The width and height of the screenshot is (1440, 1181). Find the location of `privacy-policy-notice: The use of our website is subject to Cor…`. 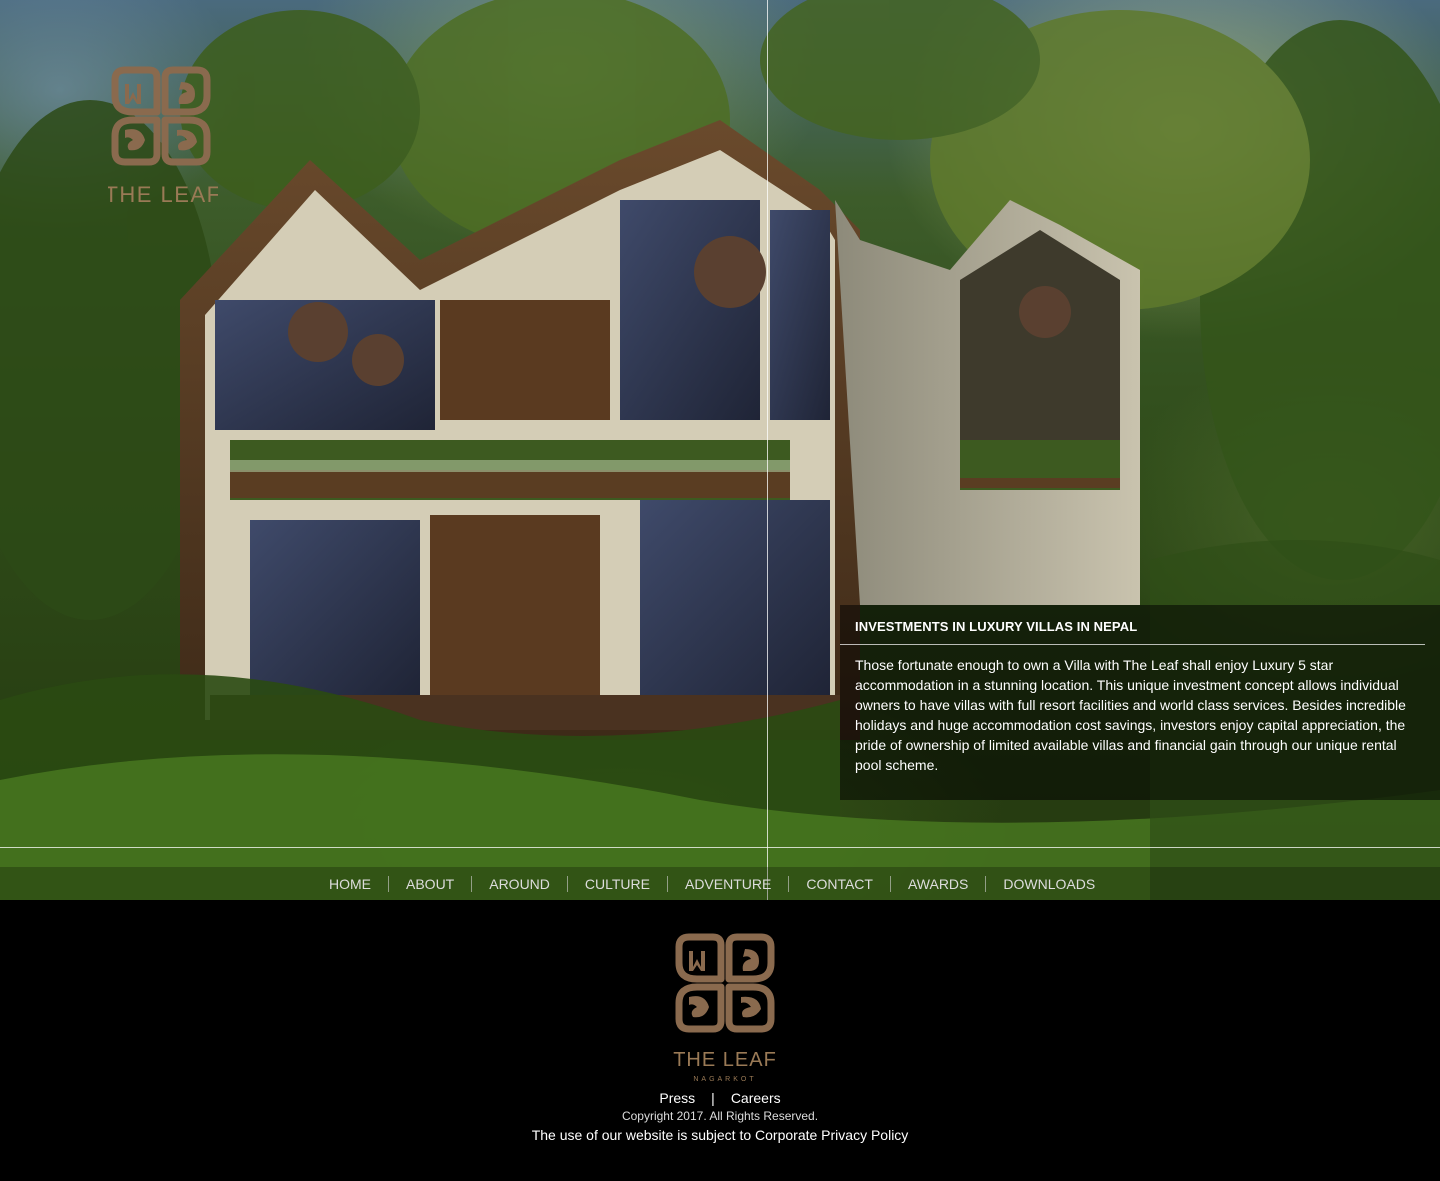

privacy-policy-notice: The use of our website is subject to Cor… is located at coordinates (720, 1135).